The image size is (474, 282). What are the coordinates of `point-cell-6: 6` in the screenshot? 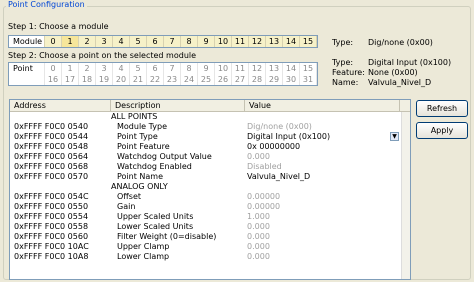 It's located at (155, 68).